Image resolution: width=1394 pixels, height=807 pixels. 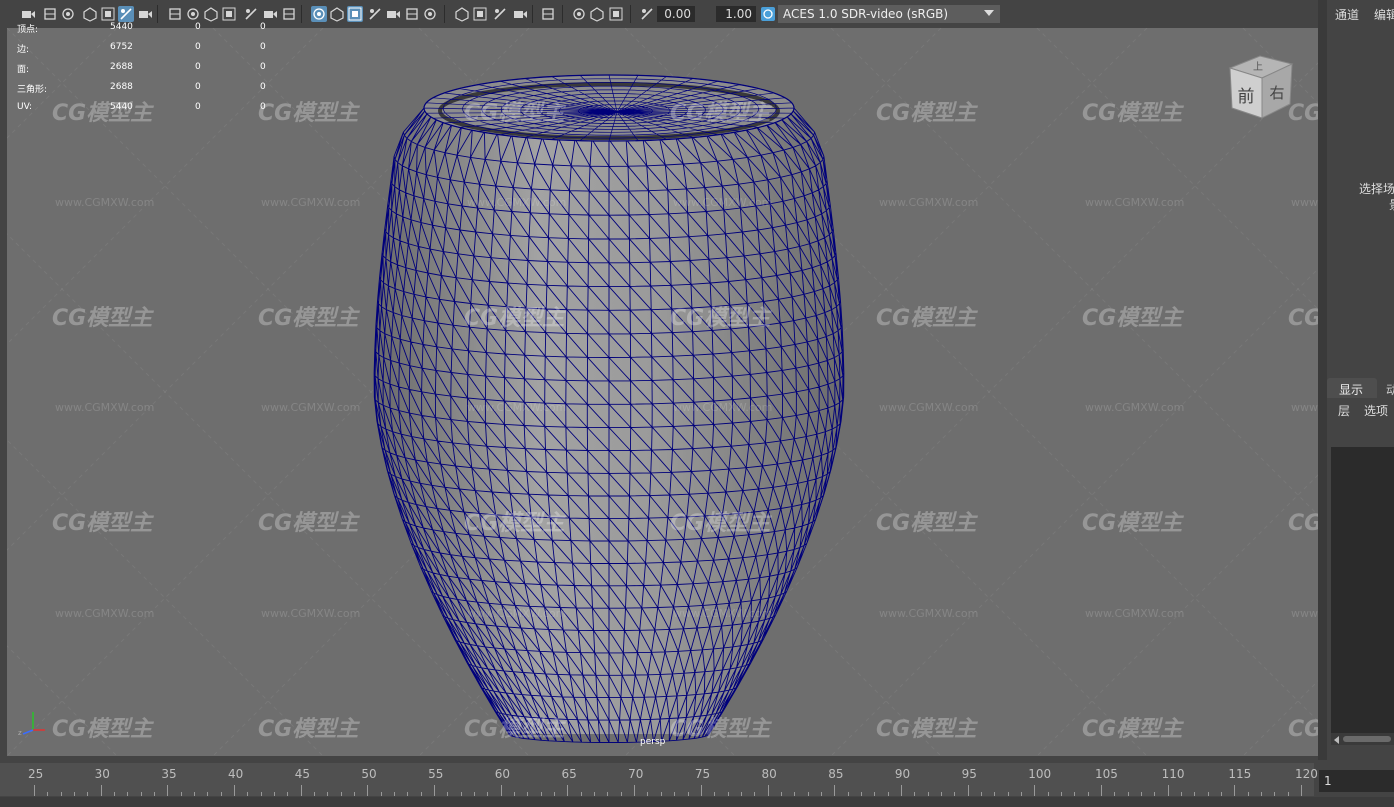 What do you see at coordinates (355, 14) in the screenshot?
I see `wireframe-on-shaded-icon` at bounding box center [355, 14].